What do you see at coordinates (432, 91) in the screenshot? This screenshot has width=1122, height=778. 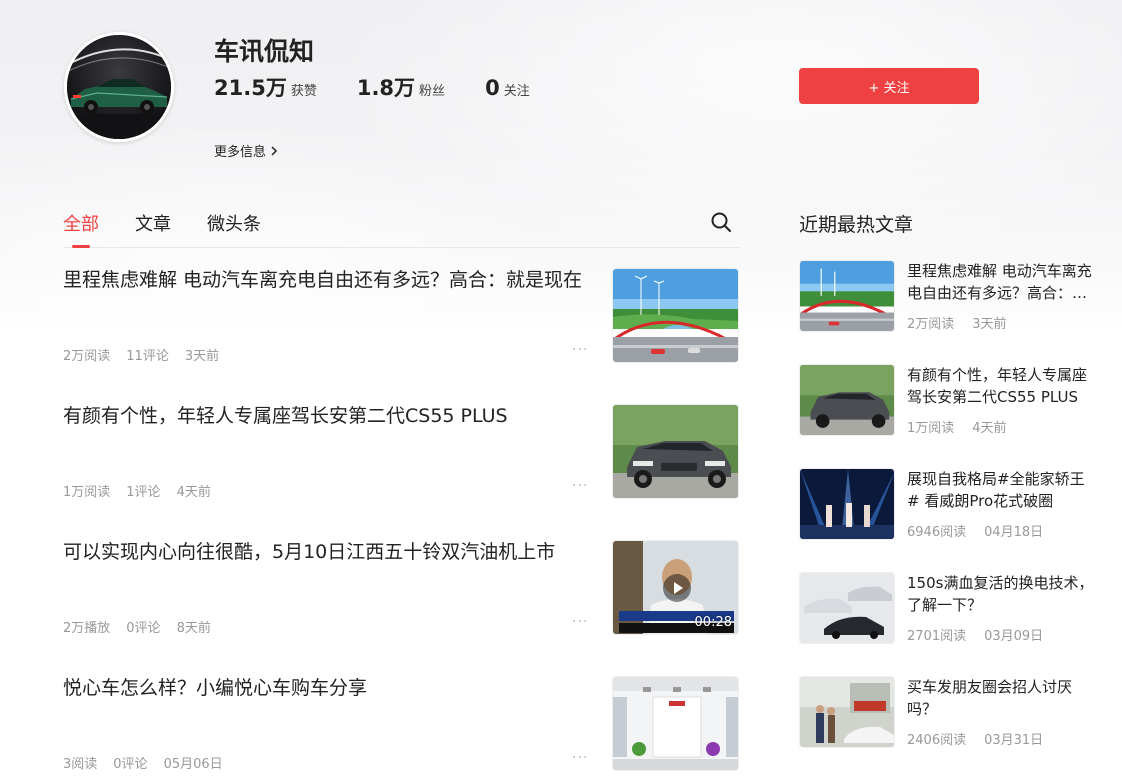 I see `stat-fans-label: 粉丝` at bounding box center [432, 91].